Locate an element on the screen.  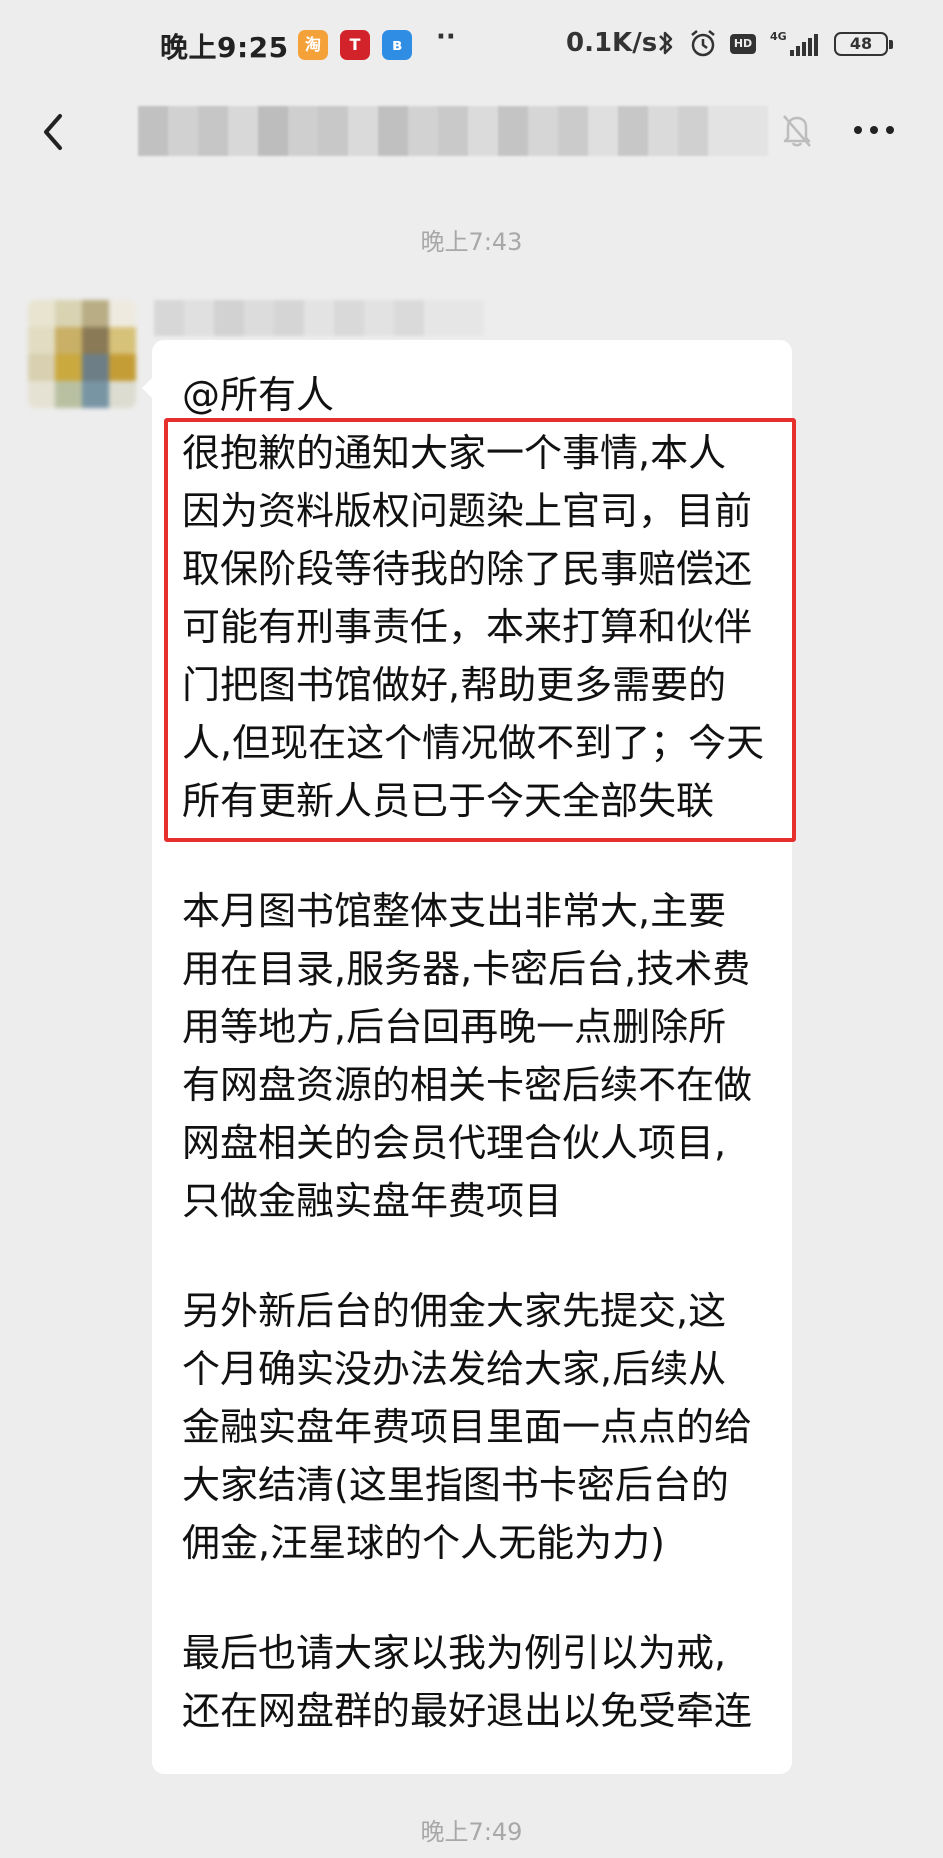
message-line: 有网盘资源的相关卡密后续不在做 is located at coordinates (467, 1085).